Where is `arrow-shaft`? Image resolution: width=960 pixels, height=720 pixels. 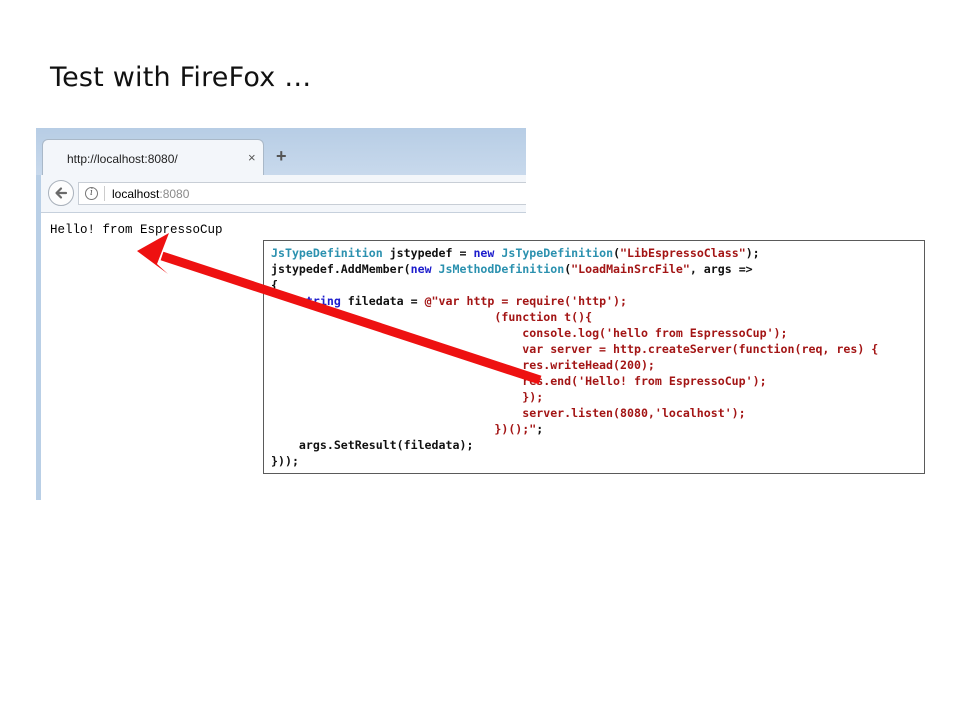 arrow-shaft is located at coordinates (351, 318).